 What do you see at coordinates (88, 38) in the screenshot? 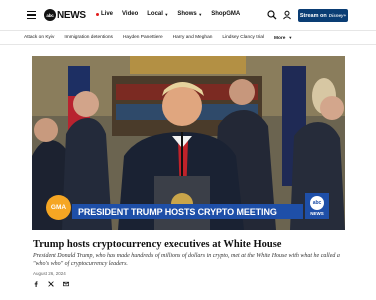
I see `subnav-item: Immigration detentions` at bounding box center [88, 38].